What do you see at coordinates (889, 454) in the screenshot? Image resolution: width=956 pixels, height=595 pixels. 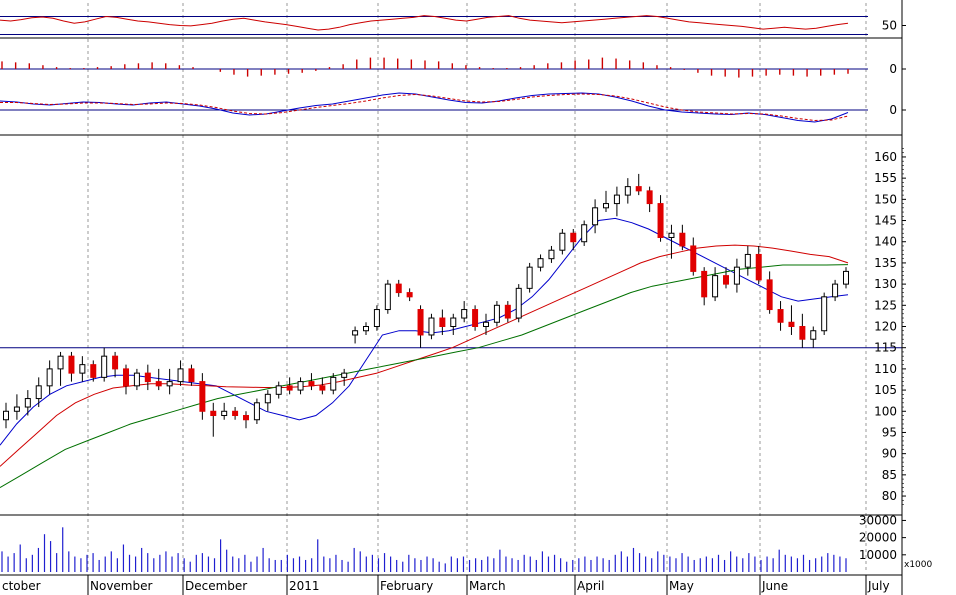 I see `price-axis-tick-label: 90` at bounding box center [889, 454].